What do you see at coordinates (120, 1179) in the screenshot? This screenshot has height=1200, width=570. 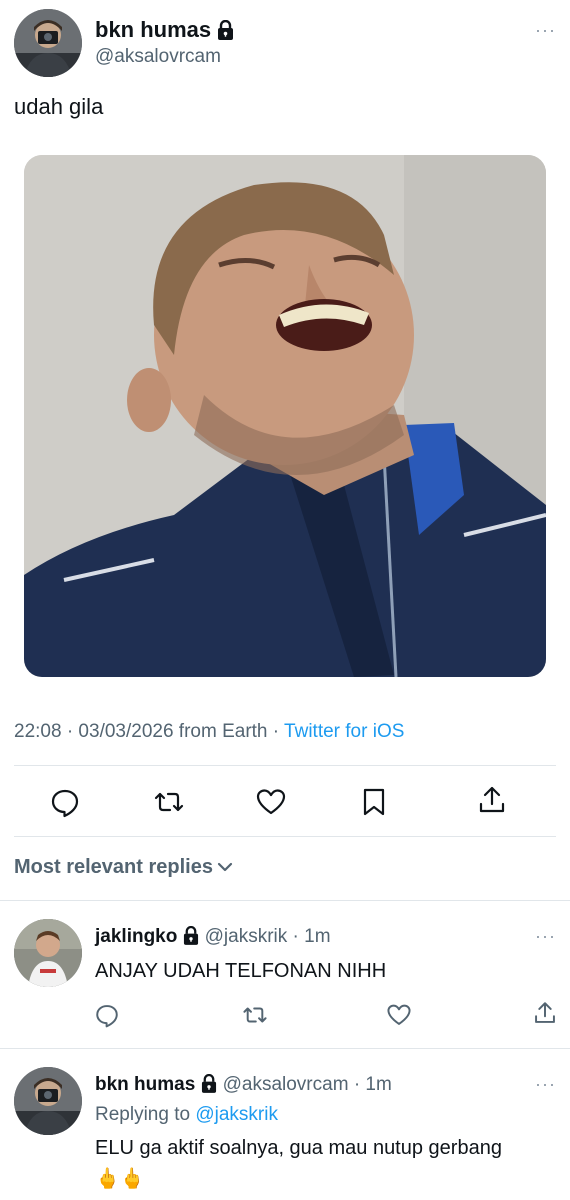 I see `reply-emoji: 🖕🖕` at bounding box center [120, 1179].